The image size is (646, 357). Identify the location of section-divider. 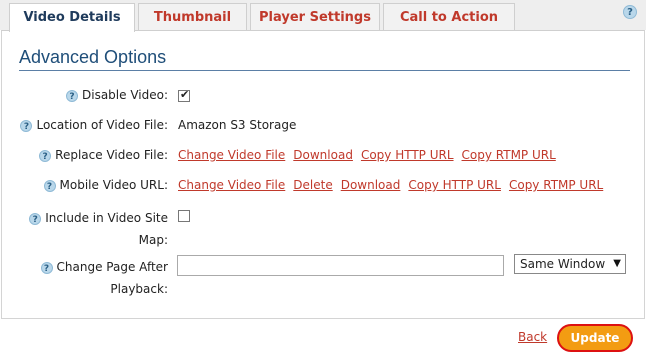
(324, 70).